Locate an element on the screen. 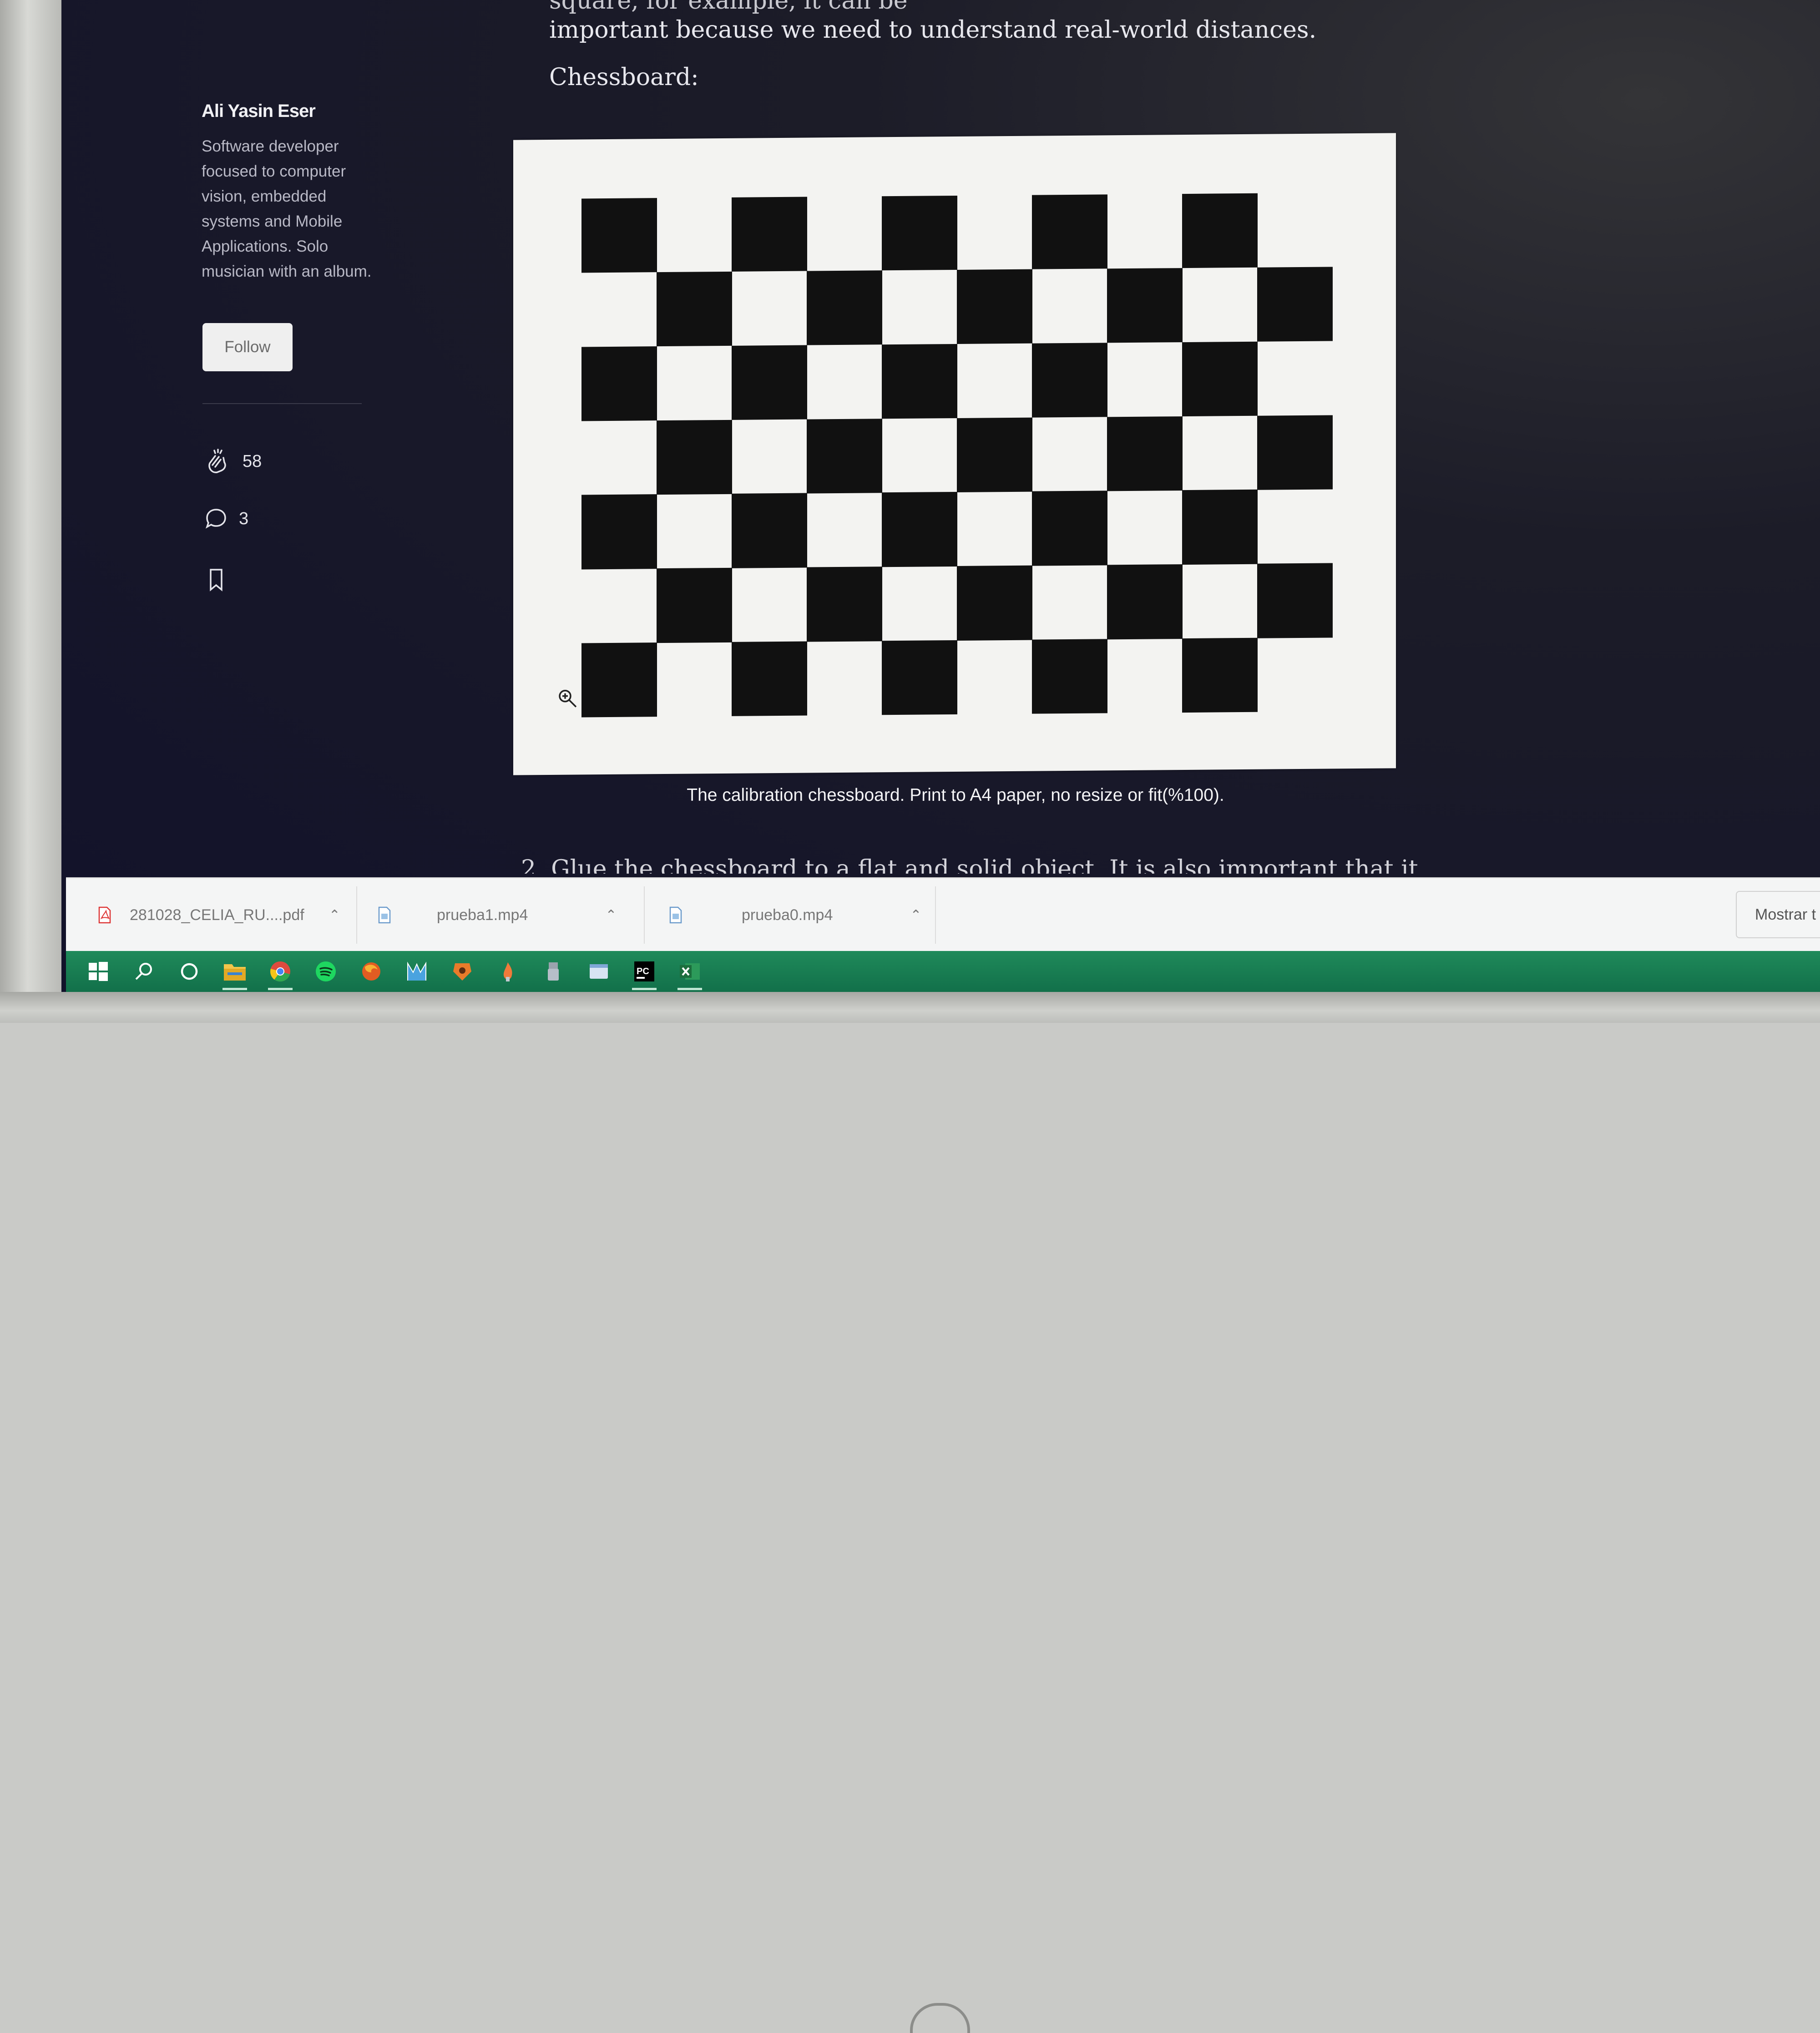 The image size is (1820, 2033). file-explorer-icon is located at coordinates (235, 973).